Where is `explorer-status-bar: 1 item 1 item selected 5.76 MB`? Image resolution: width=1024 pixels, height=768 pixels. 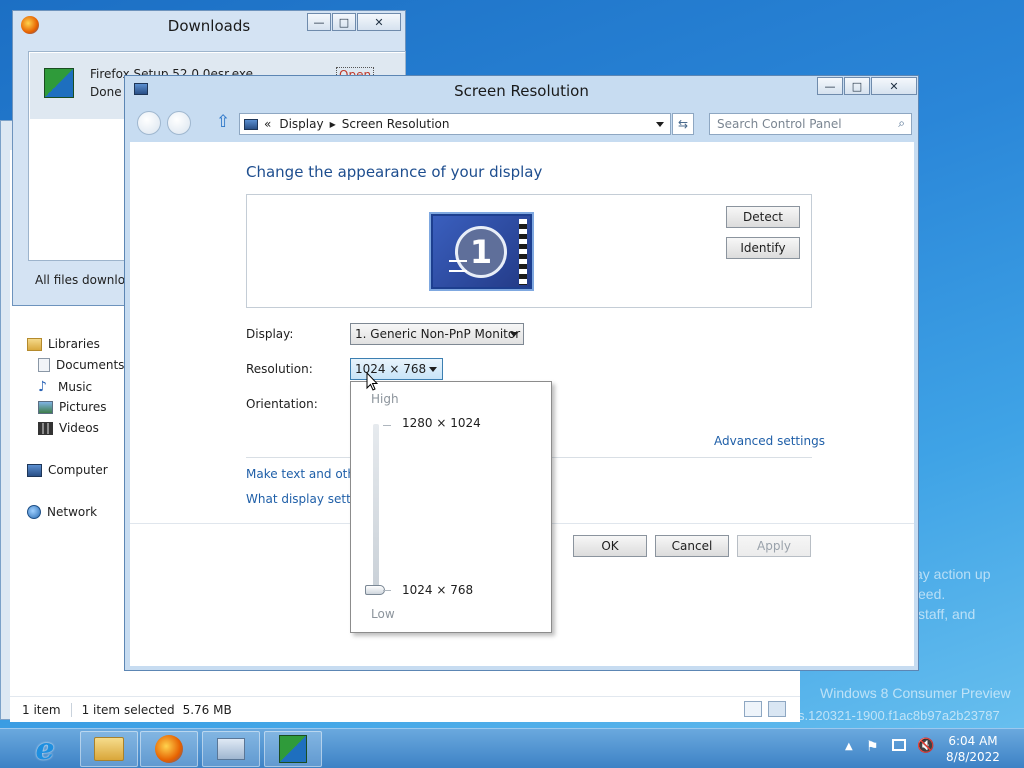 explorer-status-bar: 1 item 1 item selected 5.76 MB is located at coordinates (405, 709).